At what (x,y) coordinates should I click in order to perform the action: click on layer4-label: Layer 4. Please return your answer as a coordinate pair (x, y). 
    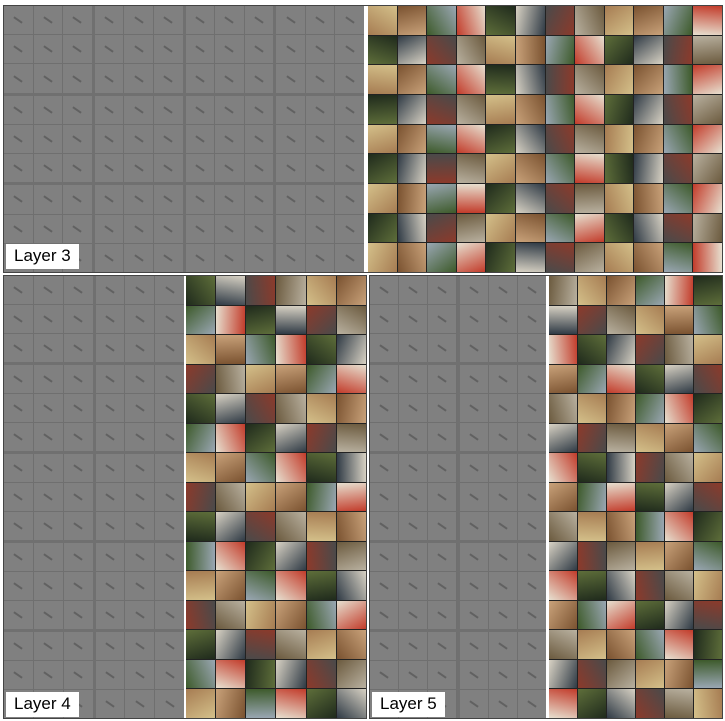
    Looking at the image, I should click on (42, 704).